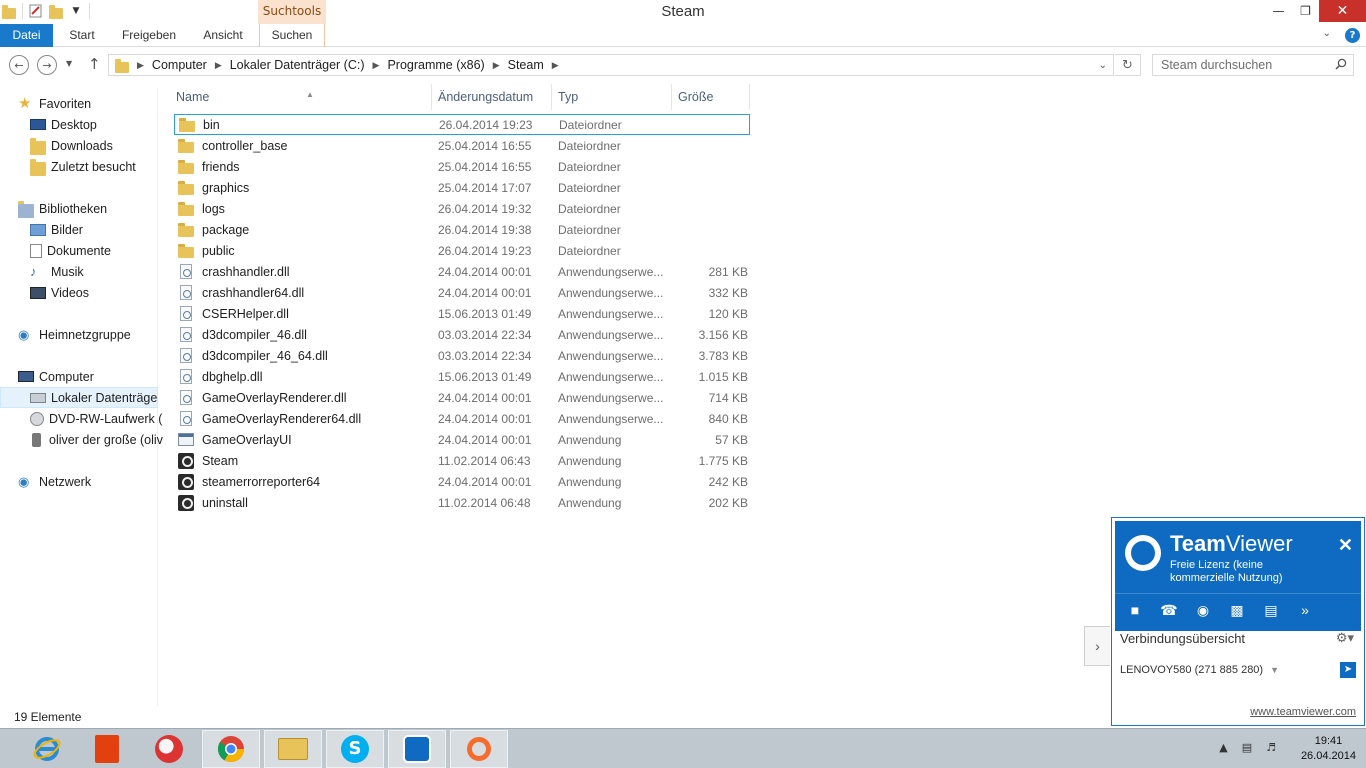  What do you see at coordinates (26, 35) in the screenshot?
I see `tab-file: Datei` at bounding box center [26, 35].